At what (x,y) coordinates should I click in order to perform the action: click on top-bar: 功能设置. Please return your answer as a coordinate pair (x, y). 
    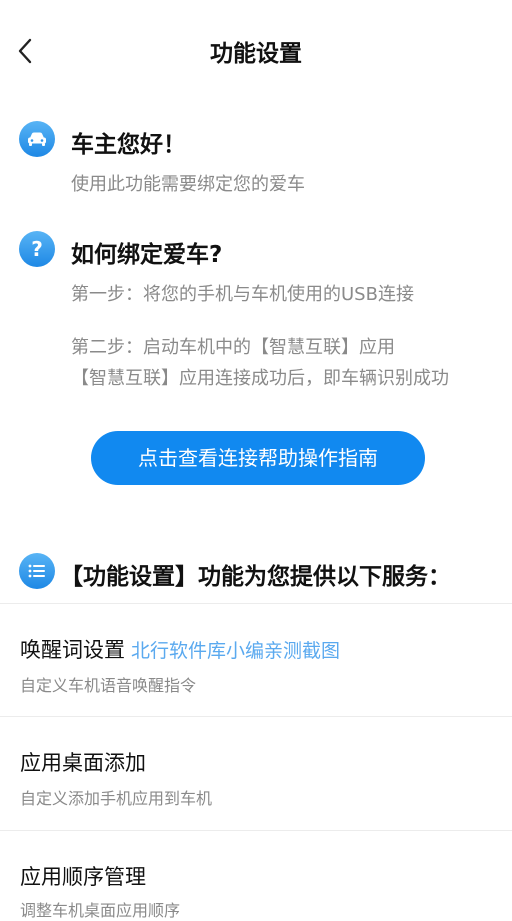
    Looking at the image, I should click on (256, 50).